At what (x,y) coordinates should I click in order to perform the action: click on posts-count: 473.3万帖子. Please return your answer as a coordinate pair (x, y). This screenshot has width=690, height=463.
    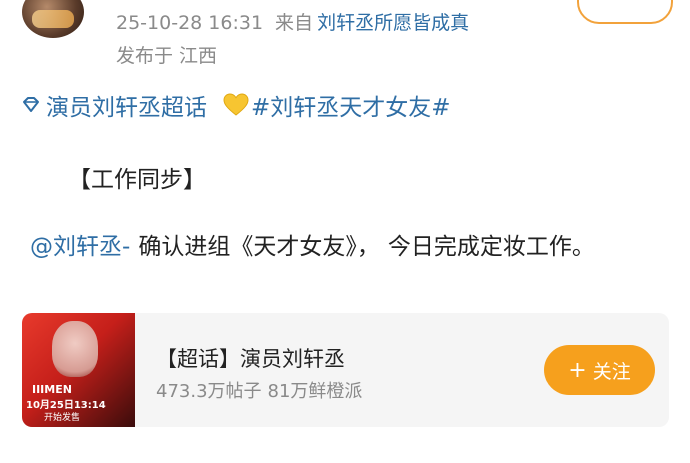
    Looking at the image, I should click on (209, 391).